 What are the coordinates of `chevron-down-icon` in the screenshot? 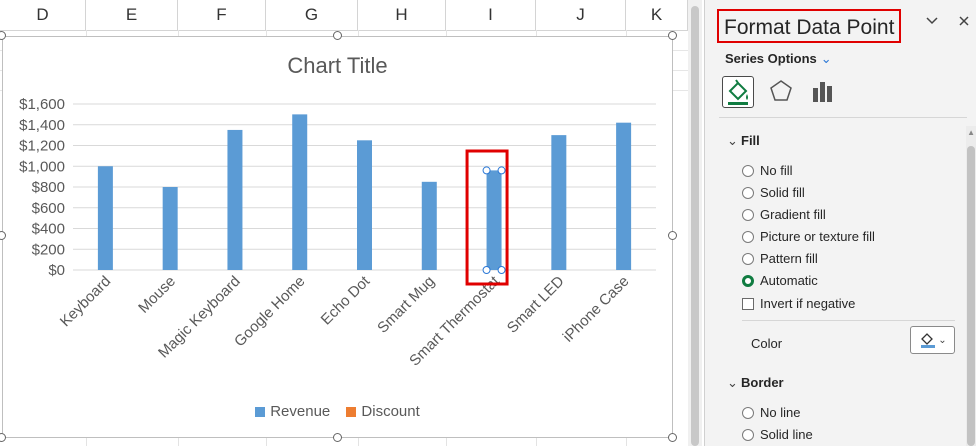 It's located at (932, 23).